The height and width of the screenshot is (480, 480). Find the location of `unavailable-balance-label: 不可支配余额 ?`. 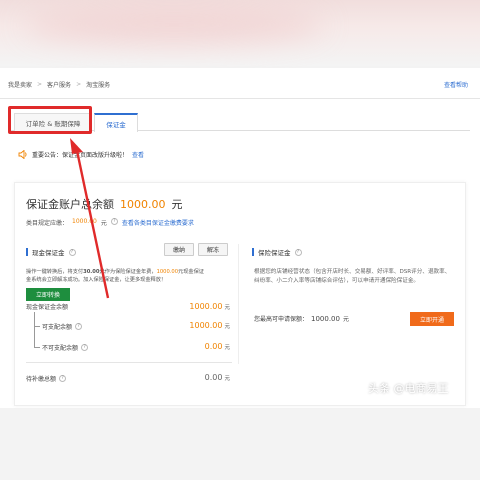

unavailable-balance-label: 不可支配余额 ? is located at coordinates (65, 347).